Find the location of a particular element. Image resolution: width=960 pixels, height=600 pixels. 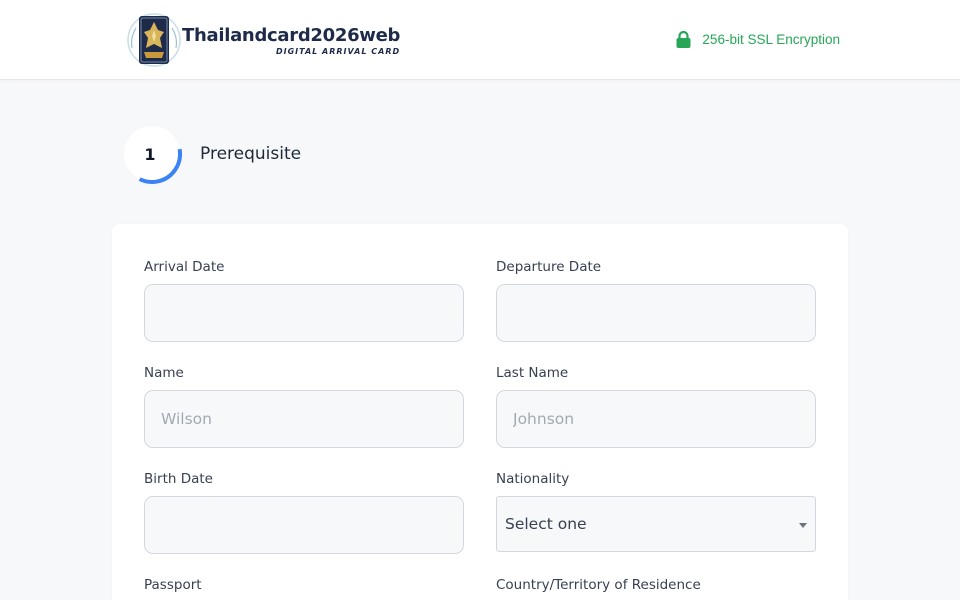

name-field: Name is located at coordinates (304, 406).